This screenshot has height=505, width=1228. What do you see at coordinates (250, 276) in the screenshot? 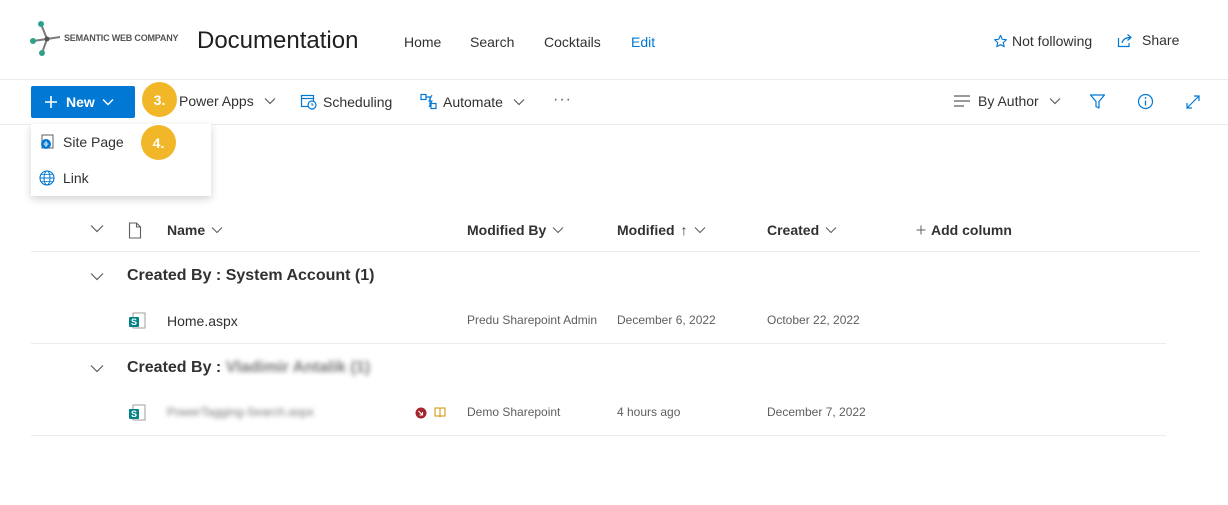
I see `group-header: Created By : System Account (1)` at bounding box center [250, 276].